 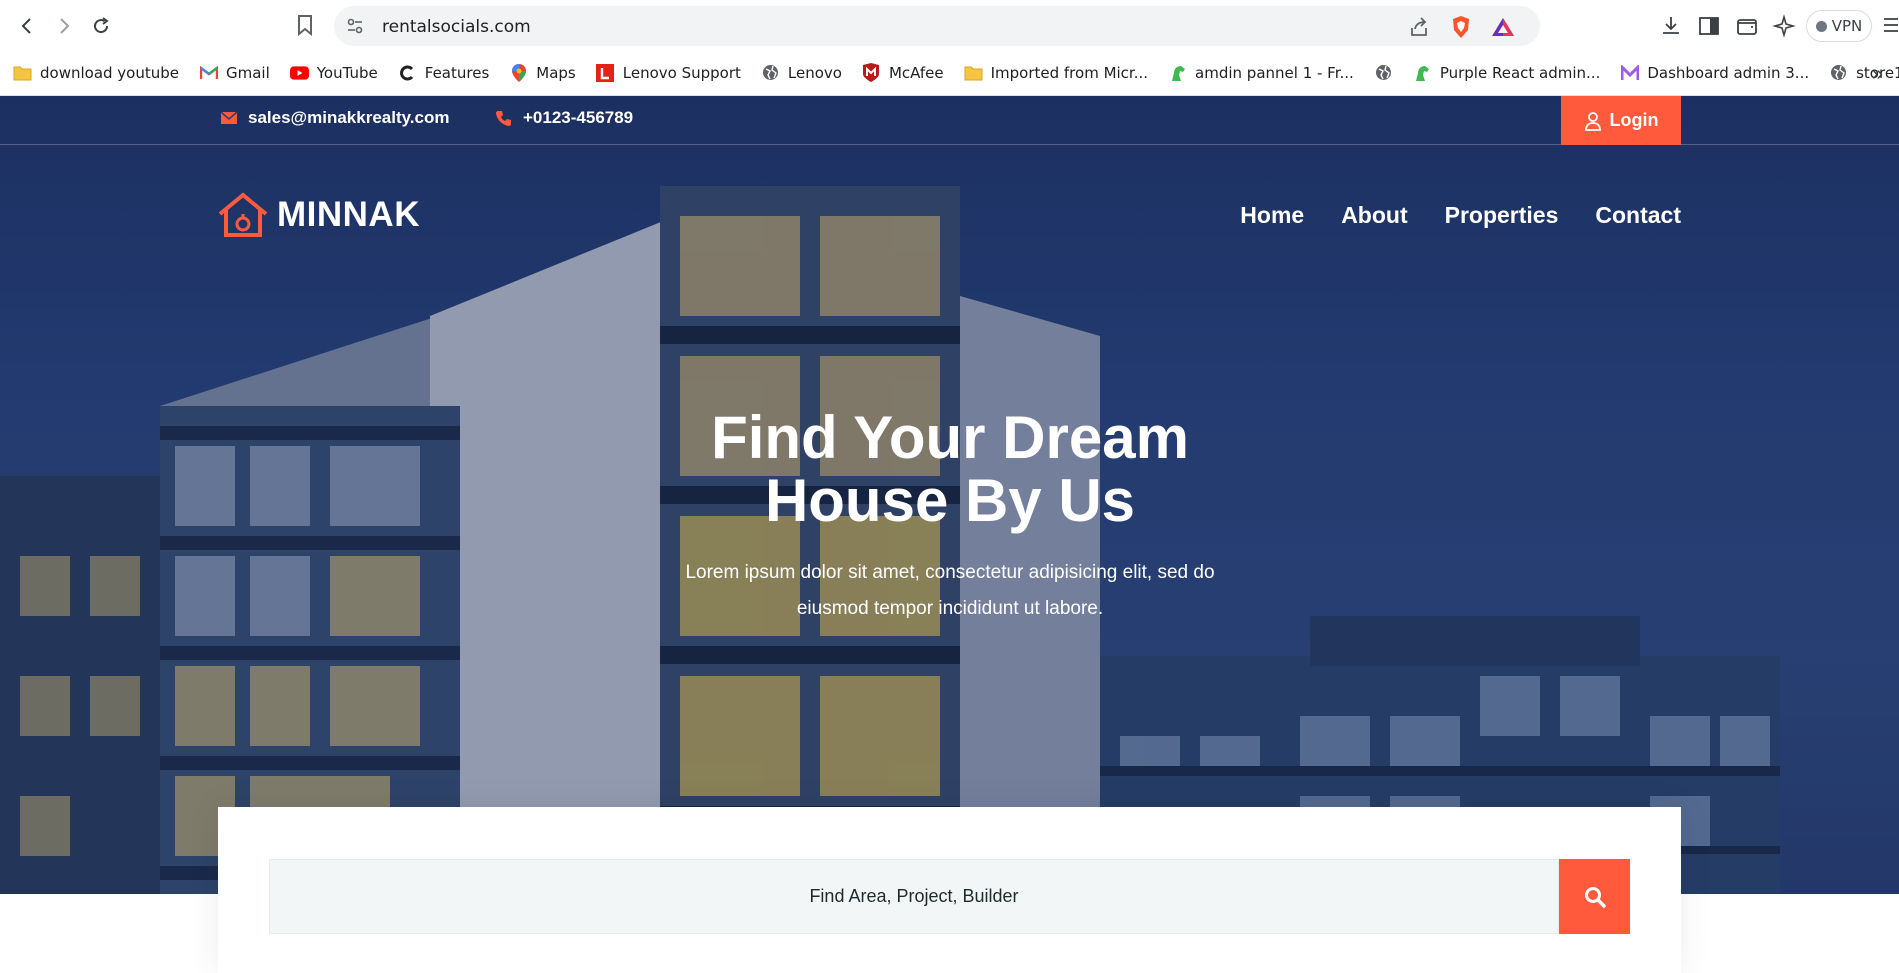 What do you see at coordinates (355, 26) in the screenshot?
I see `site-settings-icon` at bounding box center [355, 26].